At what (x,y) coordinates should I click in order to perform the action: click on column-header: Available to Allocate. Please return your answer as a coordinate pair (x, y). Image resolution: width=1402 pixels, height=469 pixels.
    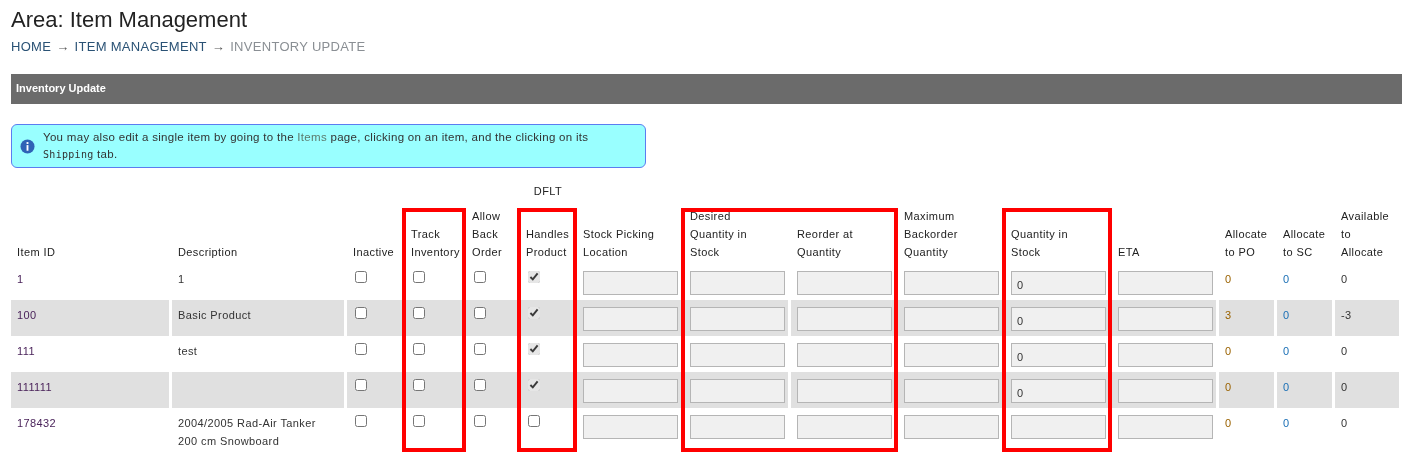
    Looking at the image, I should click on (1366, 234).